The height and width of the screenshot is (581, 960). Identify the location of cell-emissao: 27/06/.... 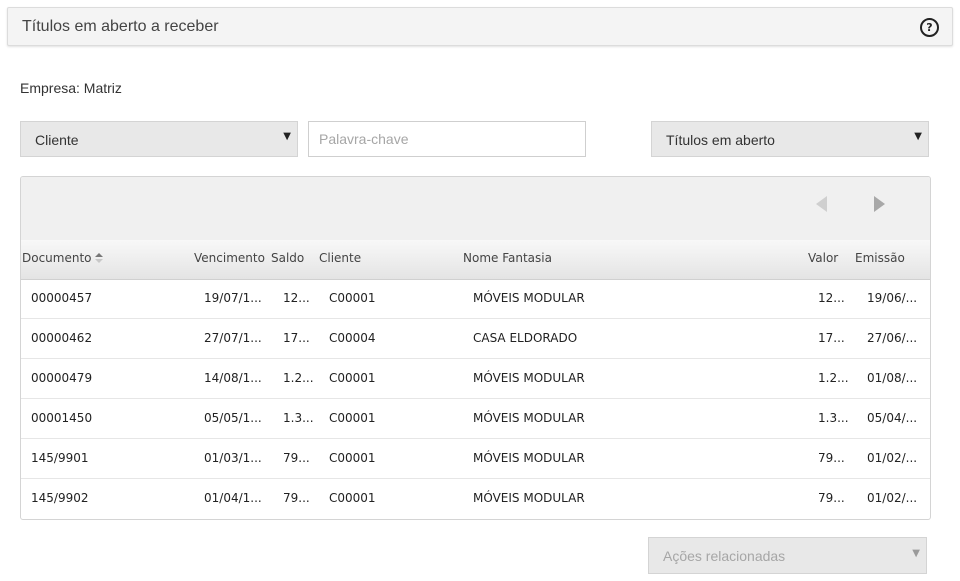
(892, 338).